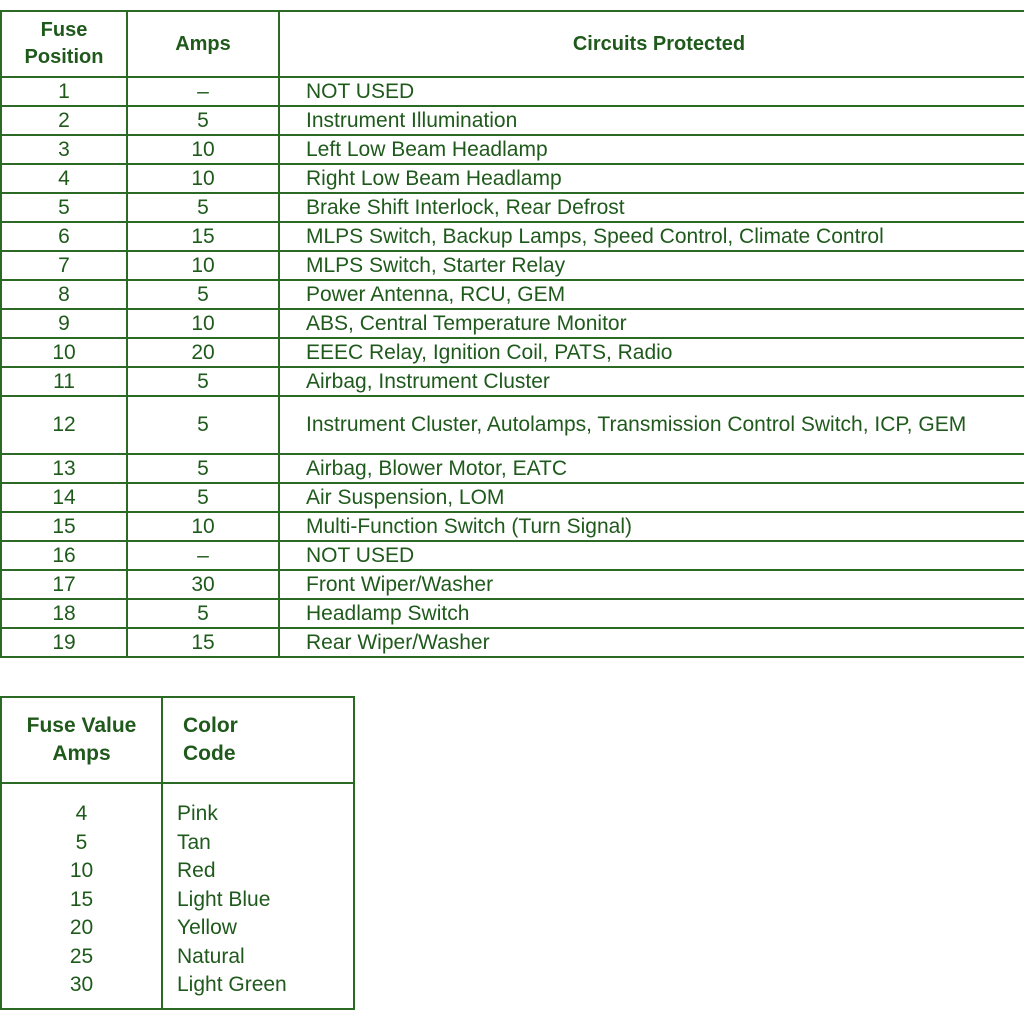  I want to click on fuse-row: 11 5 Airbag, Instrument Cluster, so click(512, 381).